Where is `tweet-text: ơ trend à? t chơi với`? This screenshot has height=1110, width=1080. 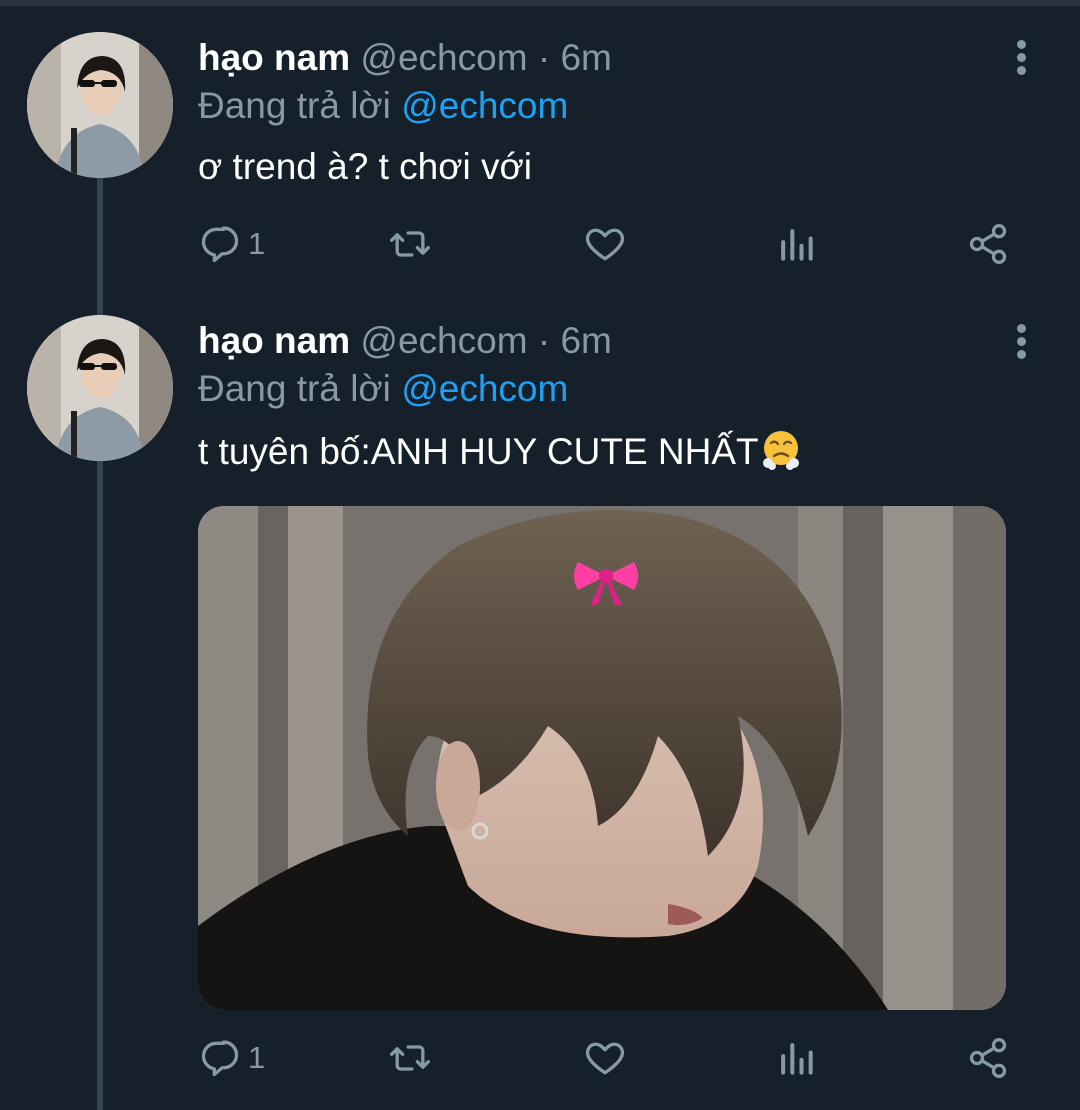 tweet-text: ơ trend à? t chơi với is located at coordinates (365, 166).